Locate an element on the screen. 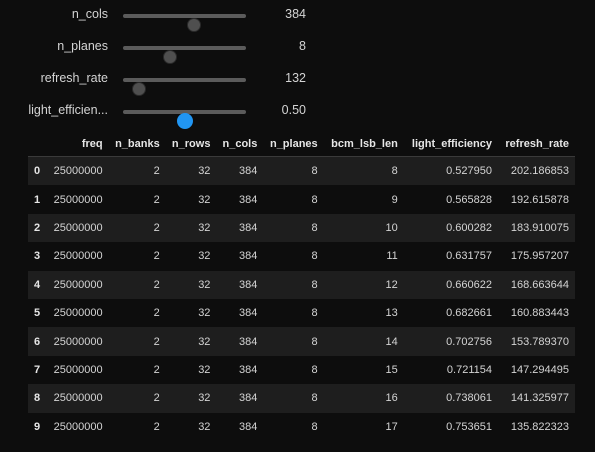 The width and height of the screenshot is (595, 452). table-cell: 0.702756 is located at coordinates (450, 341).